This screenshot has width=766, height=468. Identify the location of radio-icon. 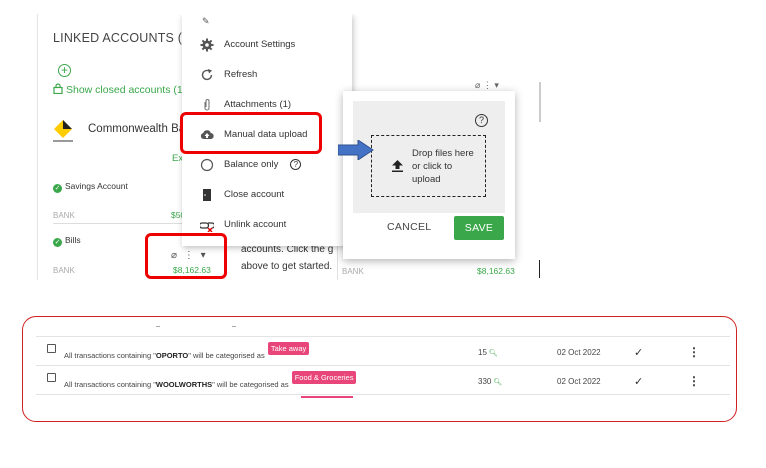
(207, 165).